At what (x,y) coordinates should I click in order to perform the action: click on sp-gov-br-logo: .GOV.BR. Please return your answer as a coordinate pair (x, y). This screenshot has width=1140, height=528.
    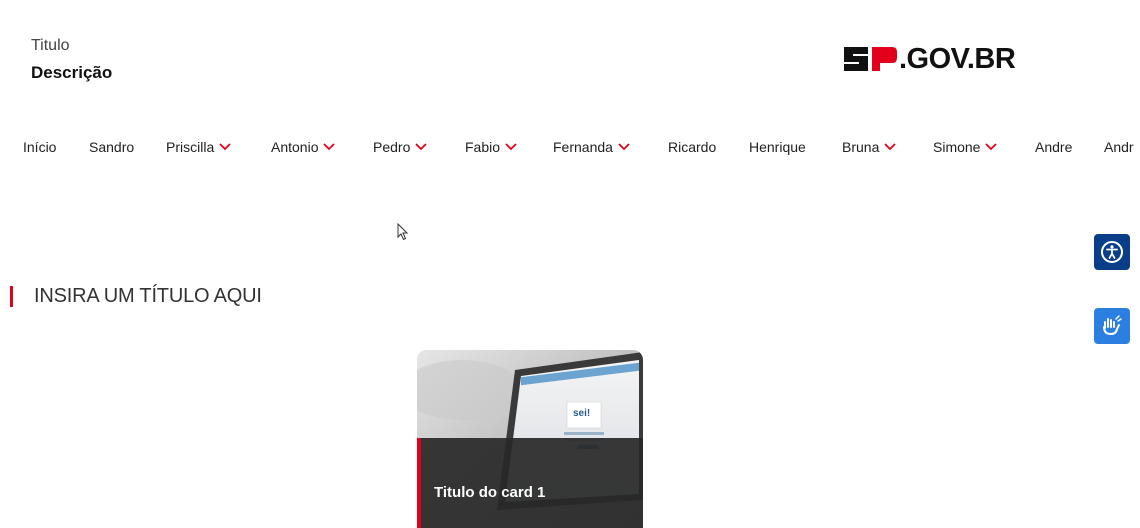
    Looking at the image, I should click on (929, 59).